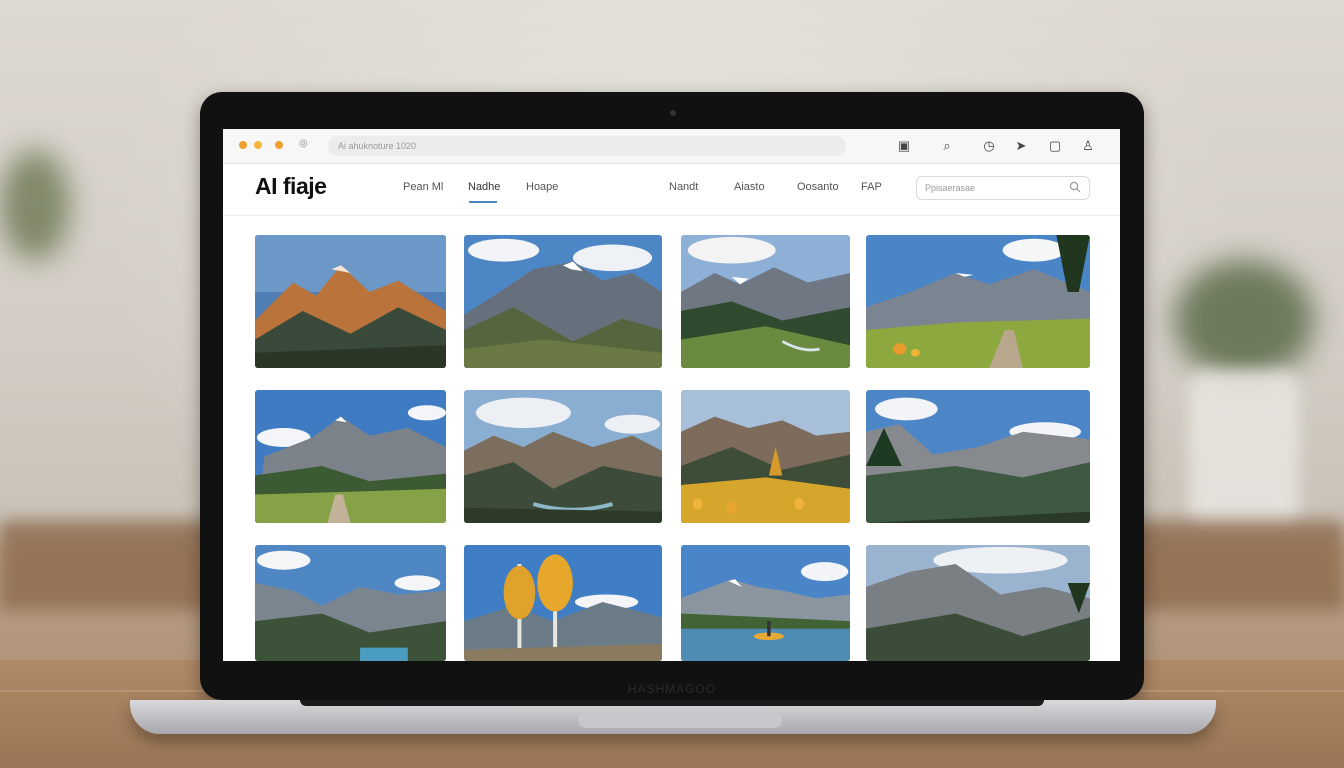  I want to click on nav-item-4: Nandt, so click(683, 187).